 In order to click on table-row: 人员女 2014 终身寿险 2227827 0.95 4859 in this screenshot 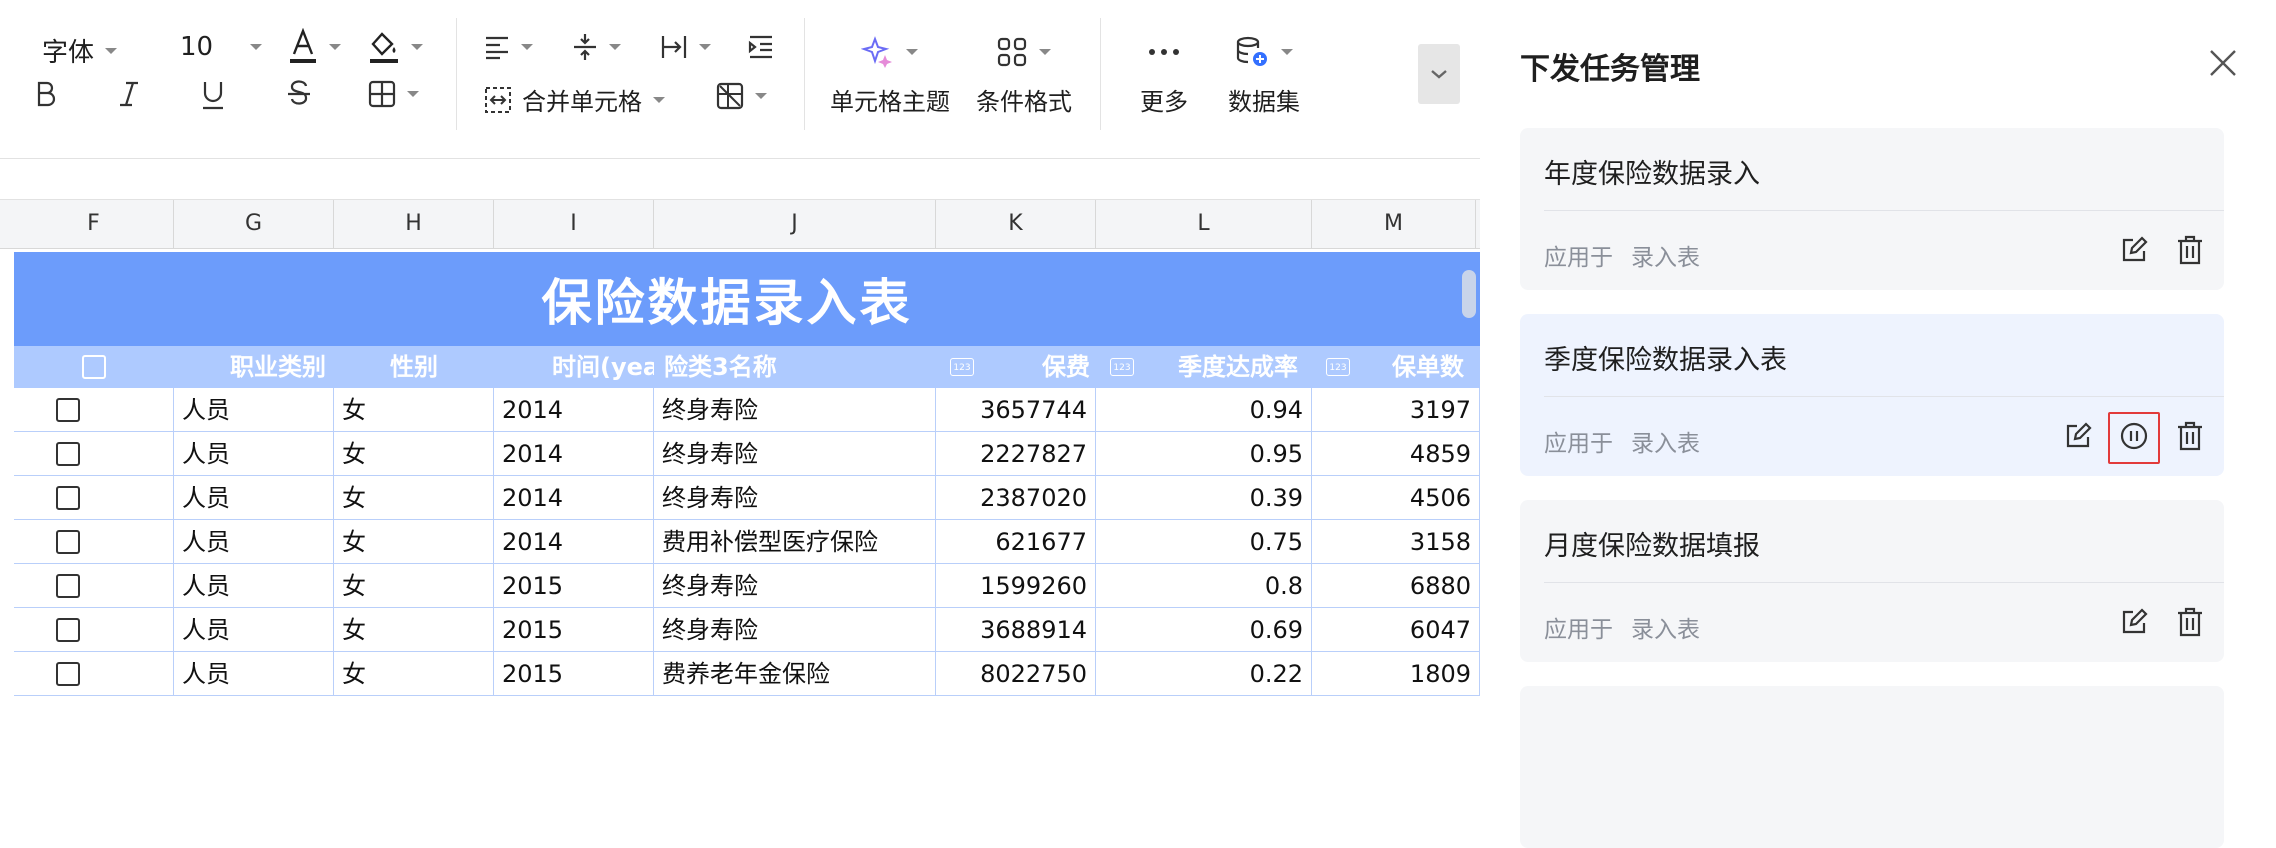, I will do `click(747, 454)`.